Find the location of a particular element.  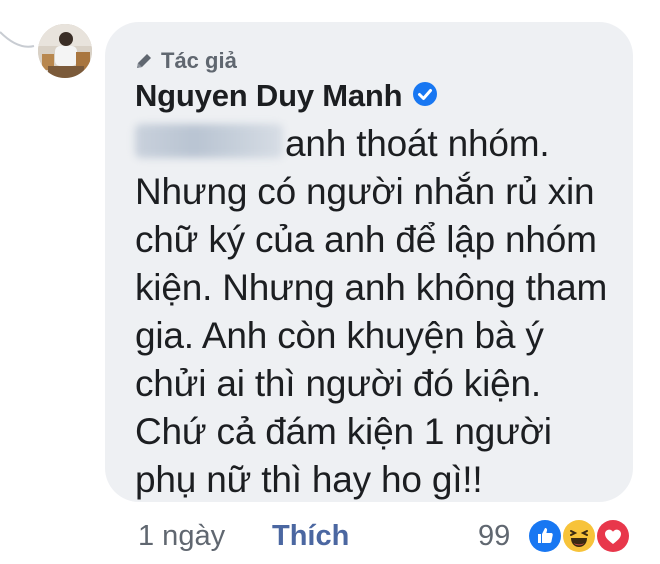

reply-thread-line is located at coordinates (17, 39).